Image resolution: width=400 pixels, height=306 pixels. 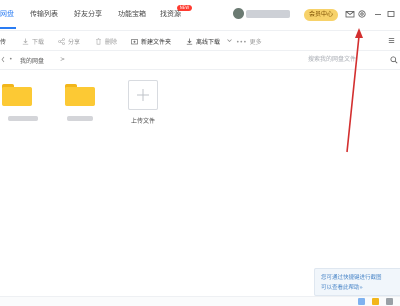 I want to click on delete-label: 删除, so click(x=111, y=42).